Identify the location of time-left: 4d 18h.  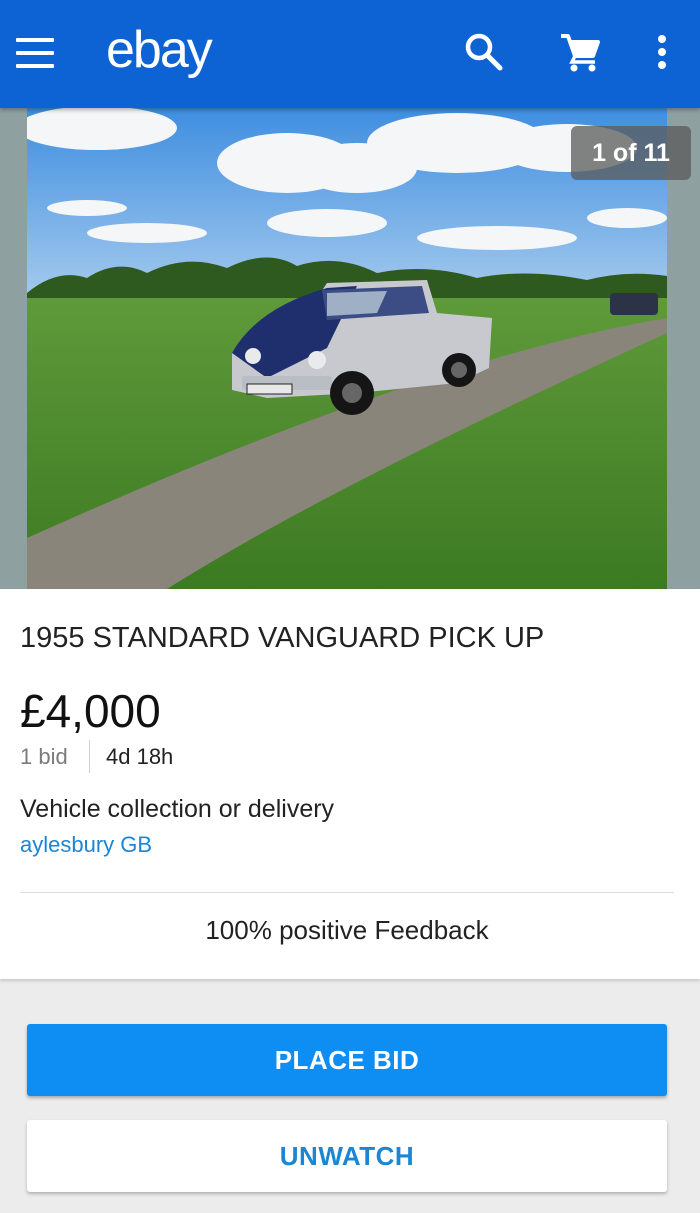
(140, 756).